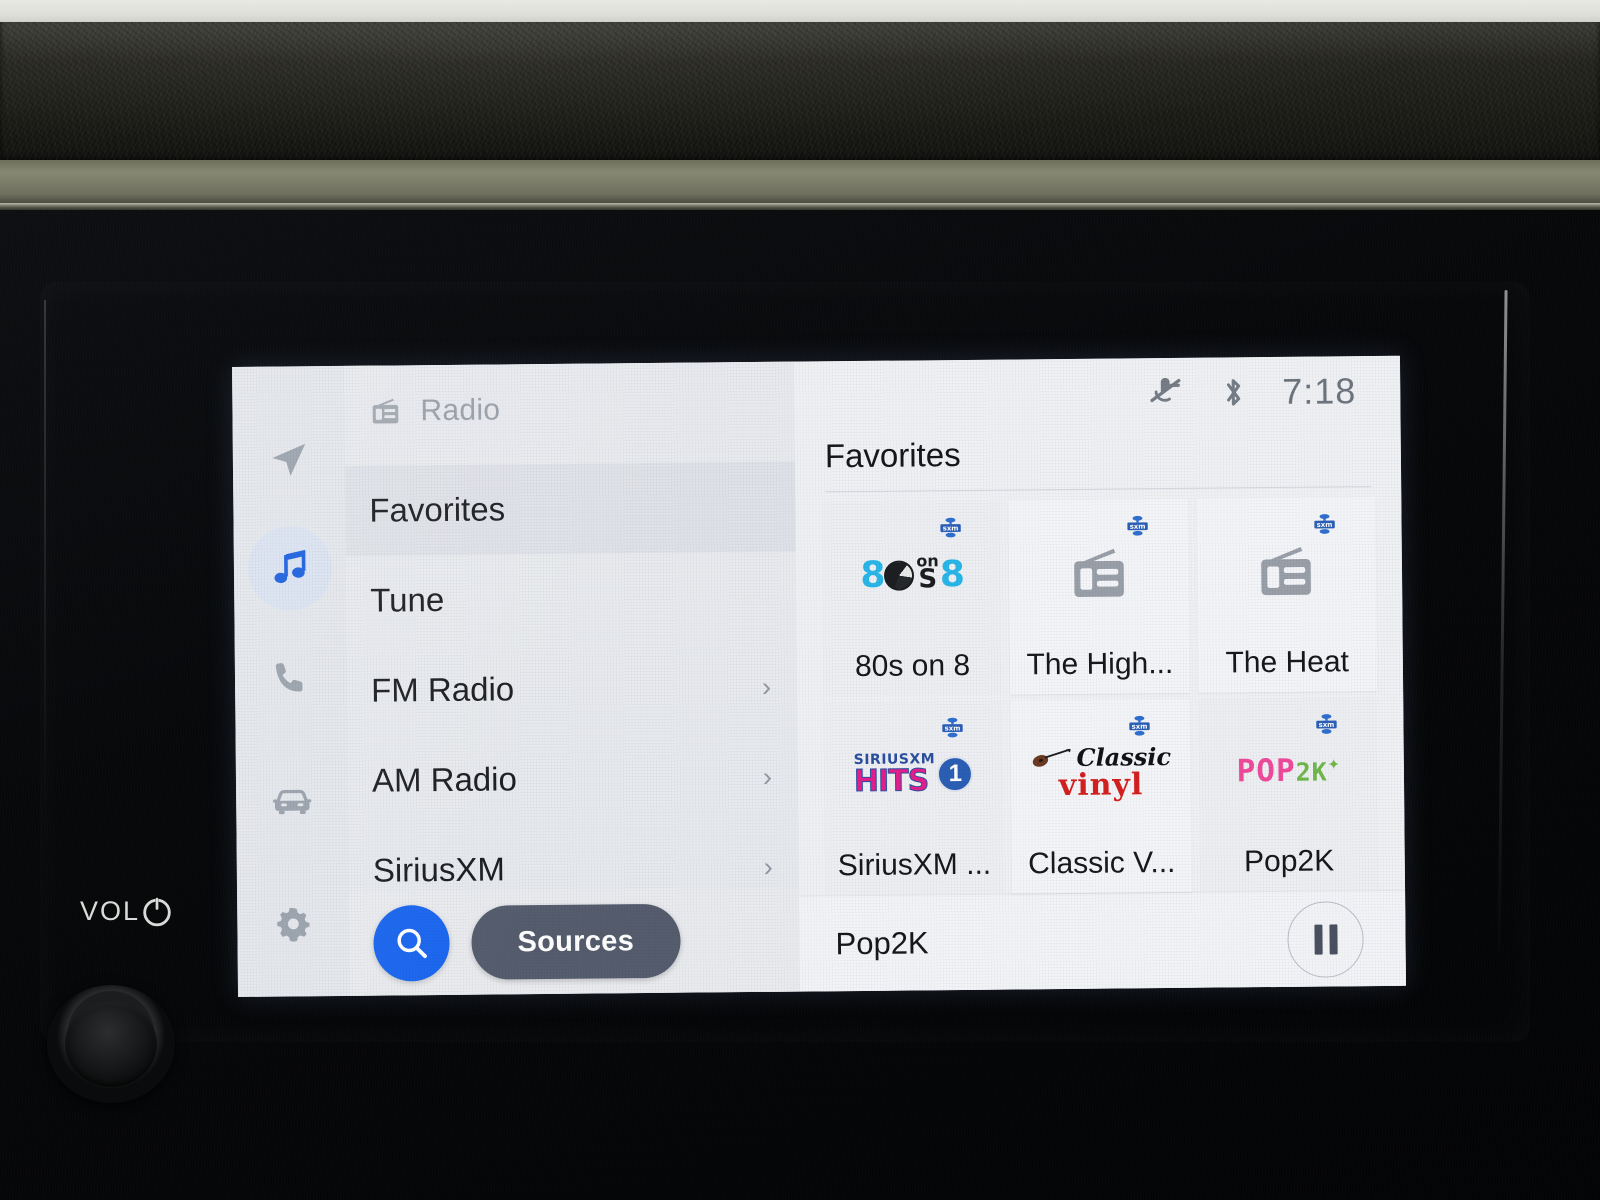  I want to click on phone-icon, so click(289, 677).